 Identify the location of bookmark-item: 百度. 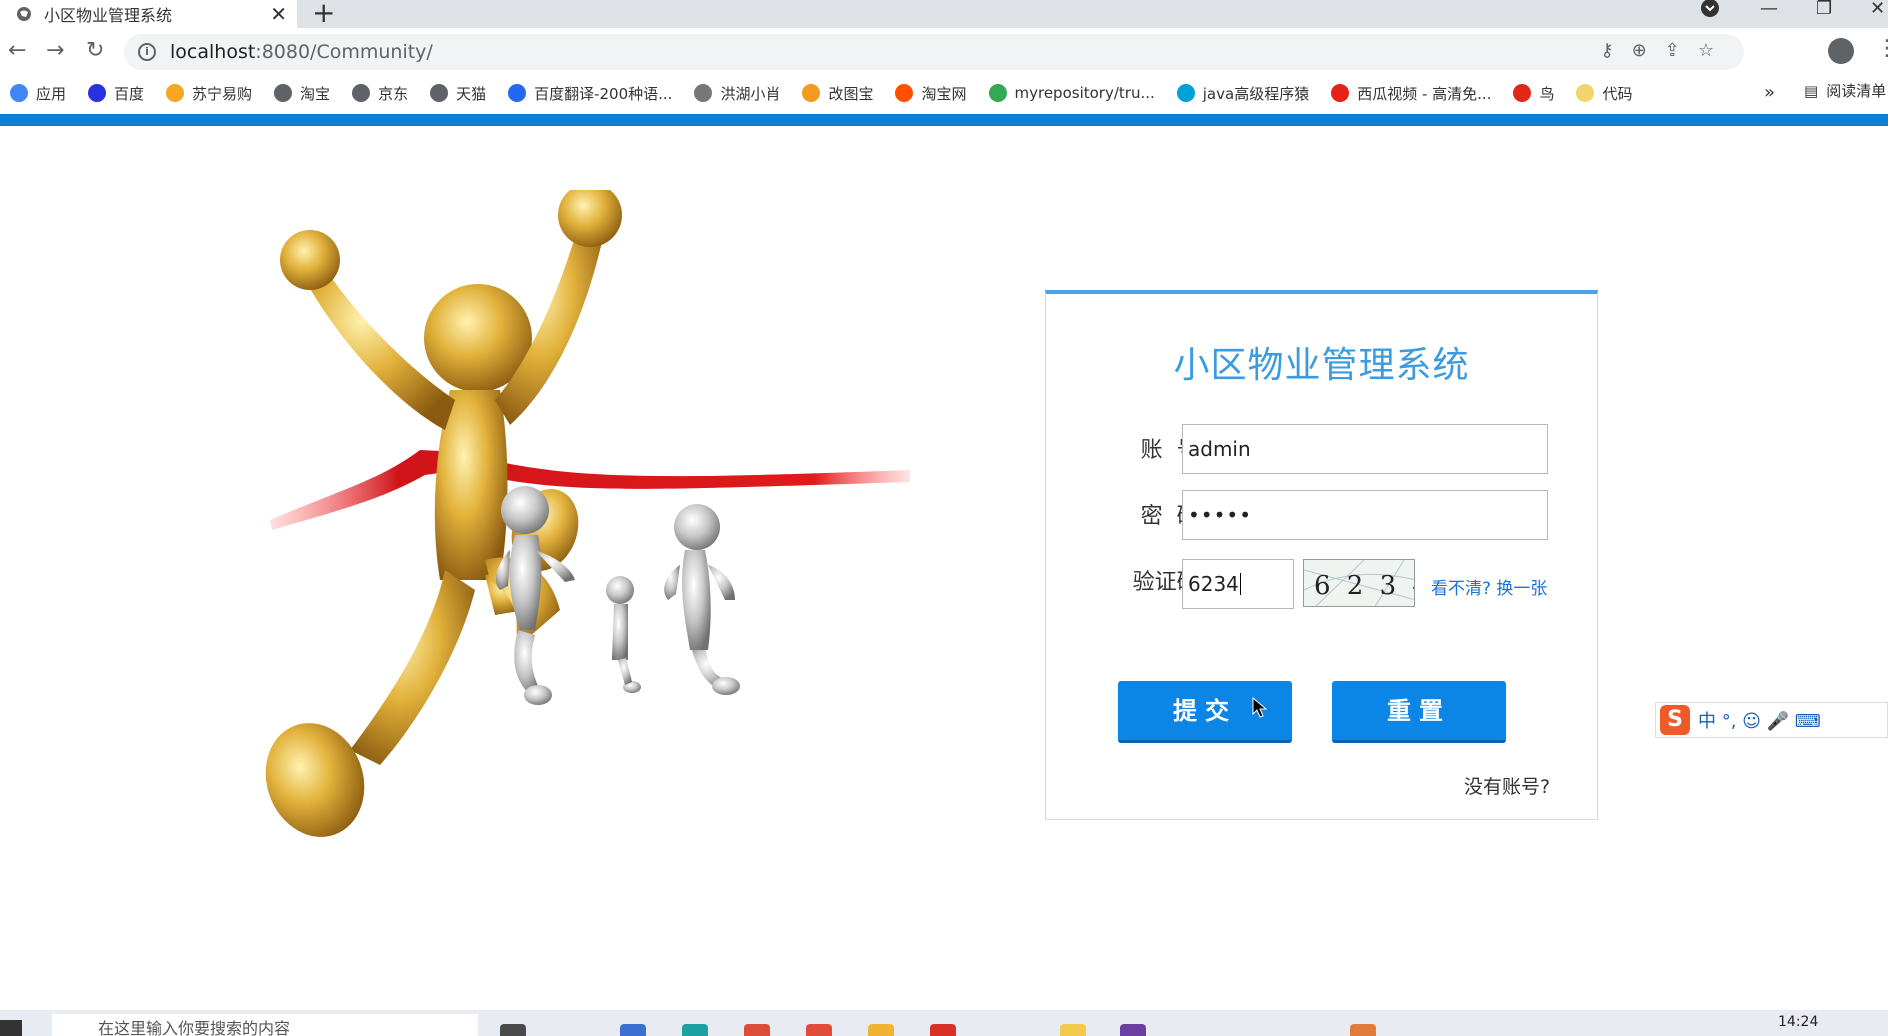
(116, 93).